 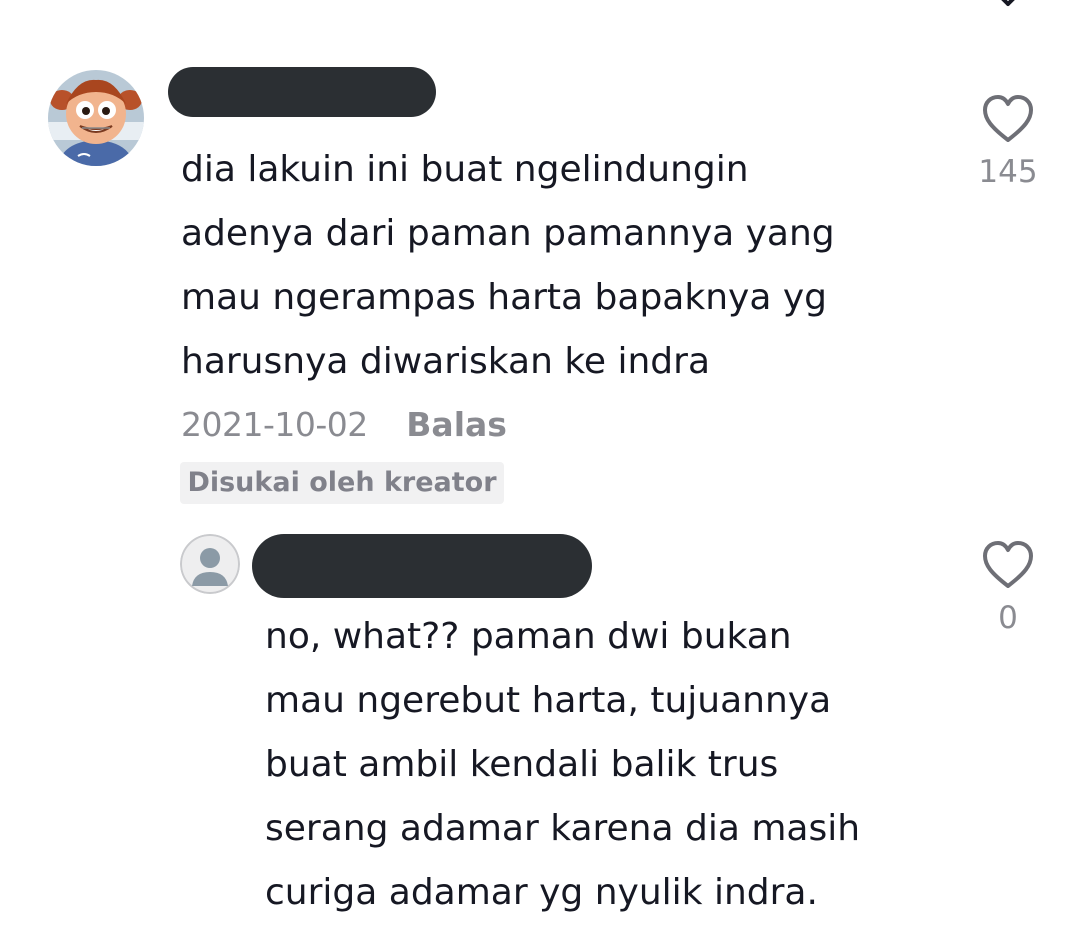 I want to click on comment-meta: 2021-10-02 Balas, so click(x=344, y=425).